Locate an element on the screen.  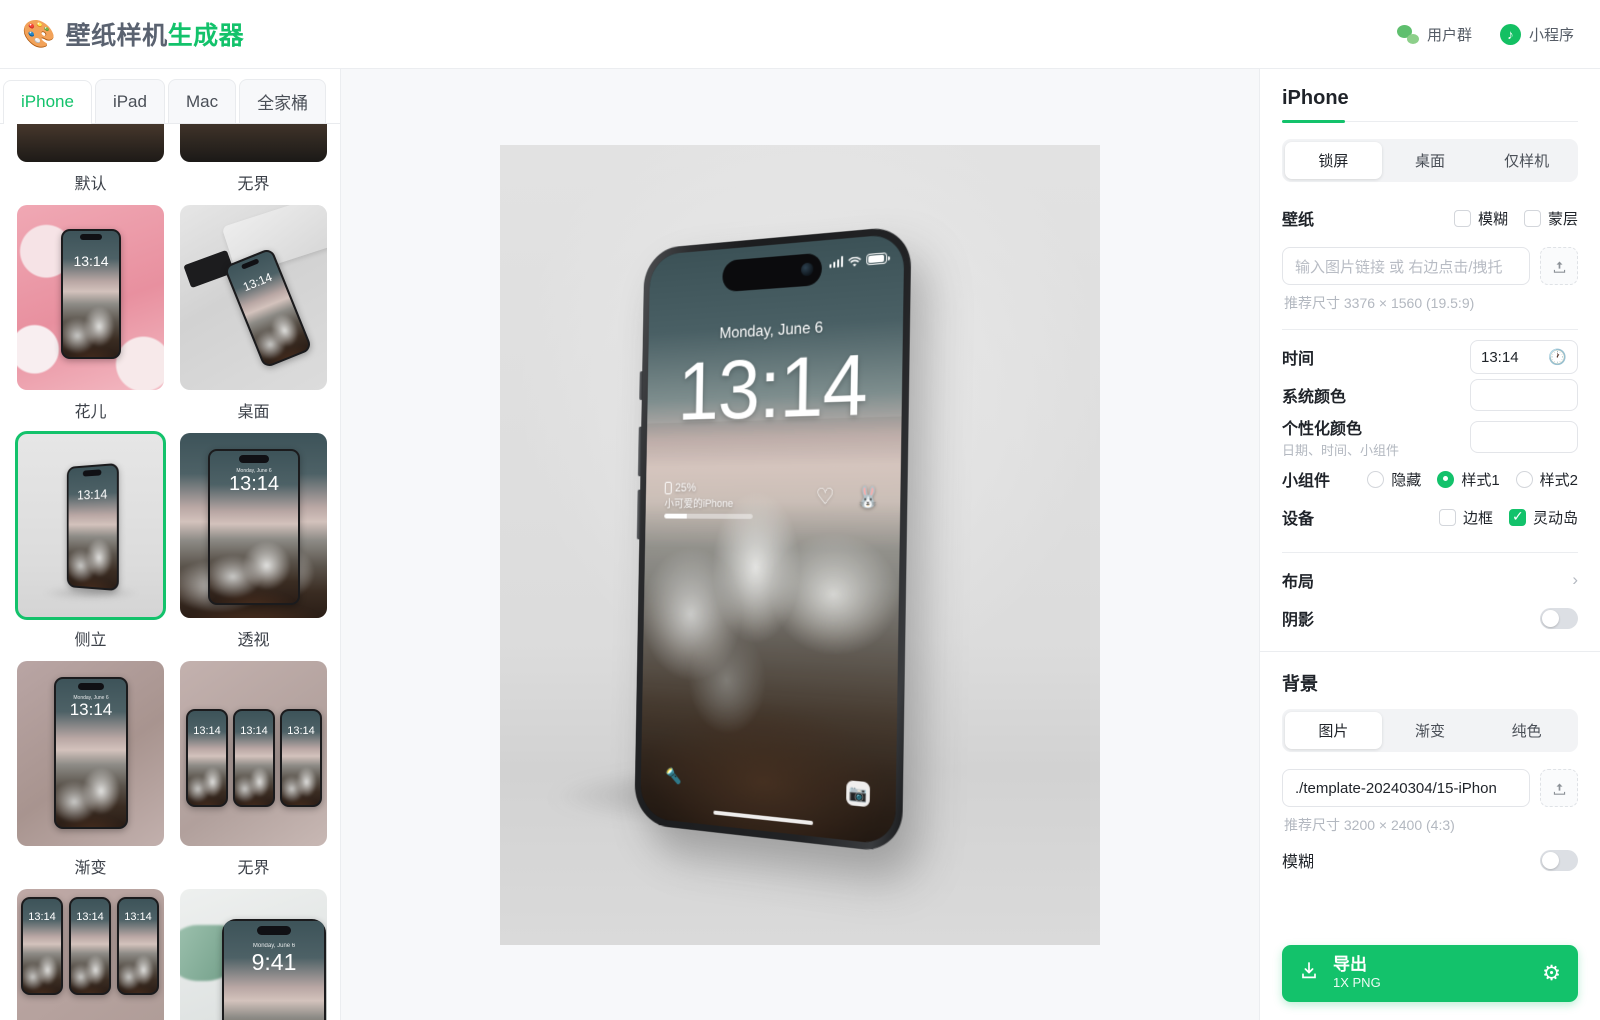
template-item: 默认 is located at coordinates (90, 164).